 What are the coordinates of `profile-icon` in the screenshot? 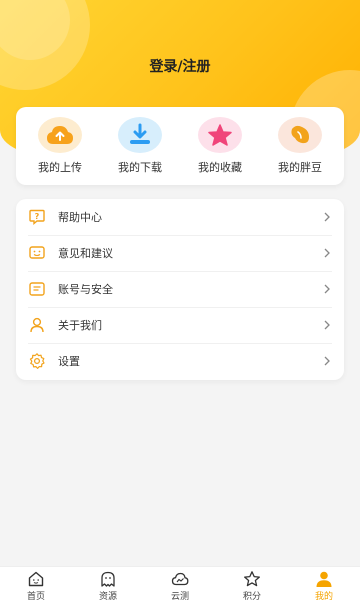 It's located at (324, 579).